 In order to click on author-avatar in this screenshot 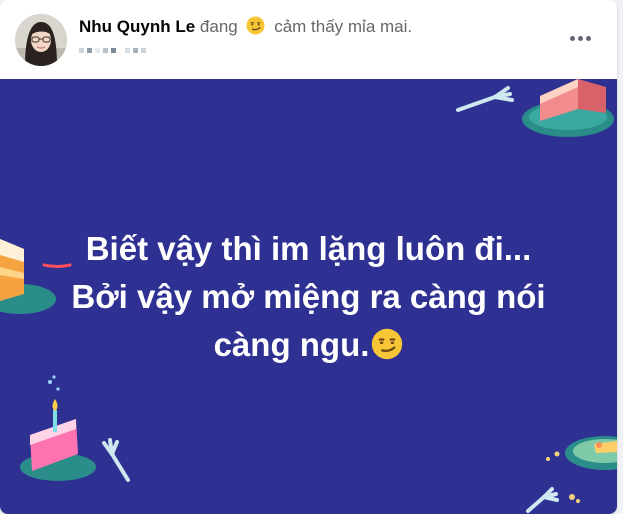, I will do `click(41, 40)`.